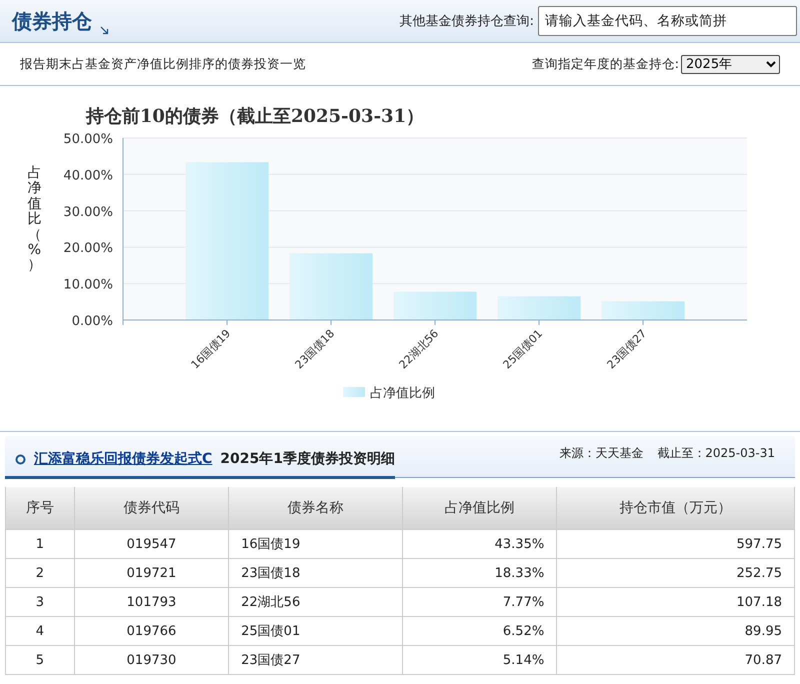 The height and width of the screenshot is (684, 800). I want to click on column-header: 债券名称, so click(315, 508).